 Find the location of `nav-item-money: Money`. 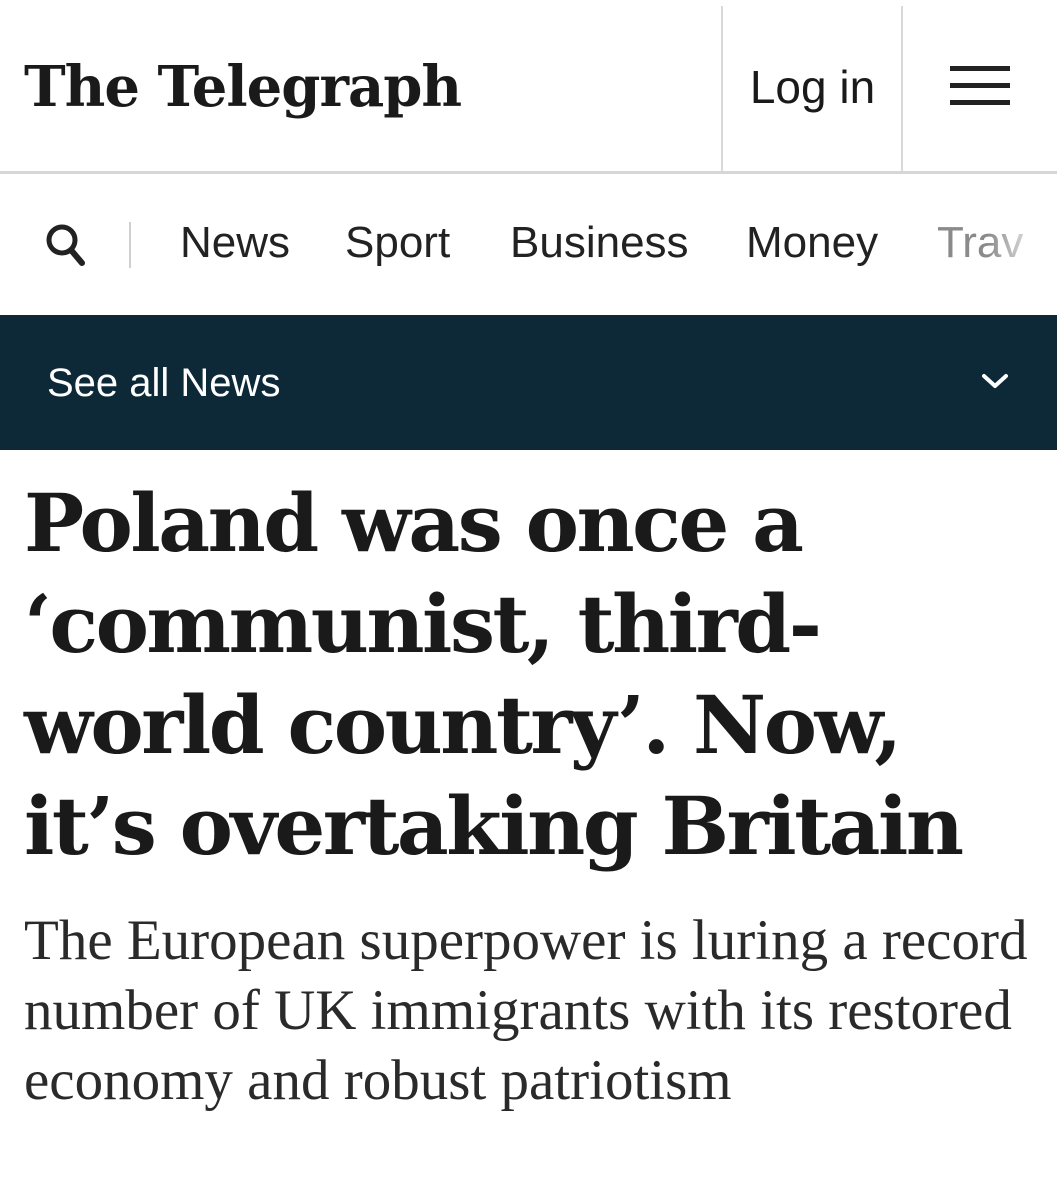

nav-item-money: Money is located at coordinates (812, 243).